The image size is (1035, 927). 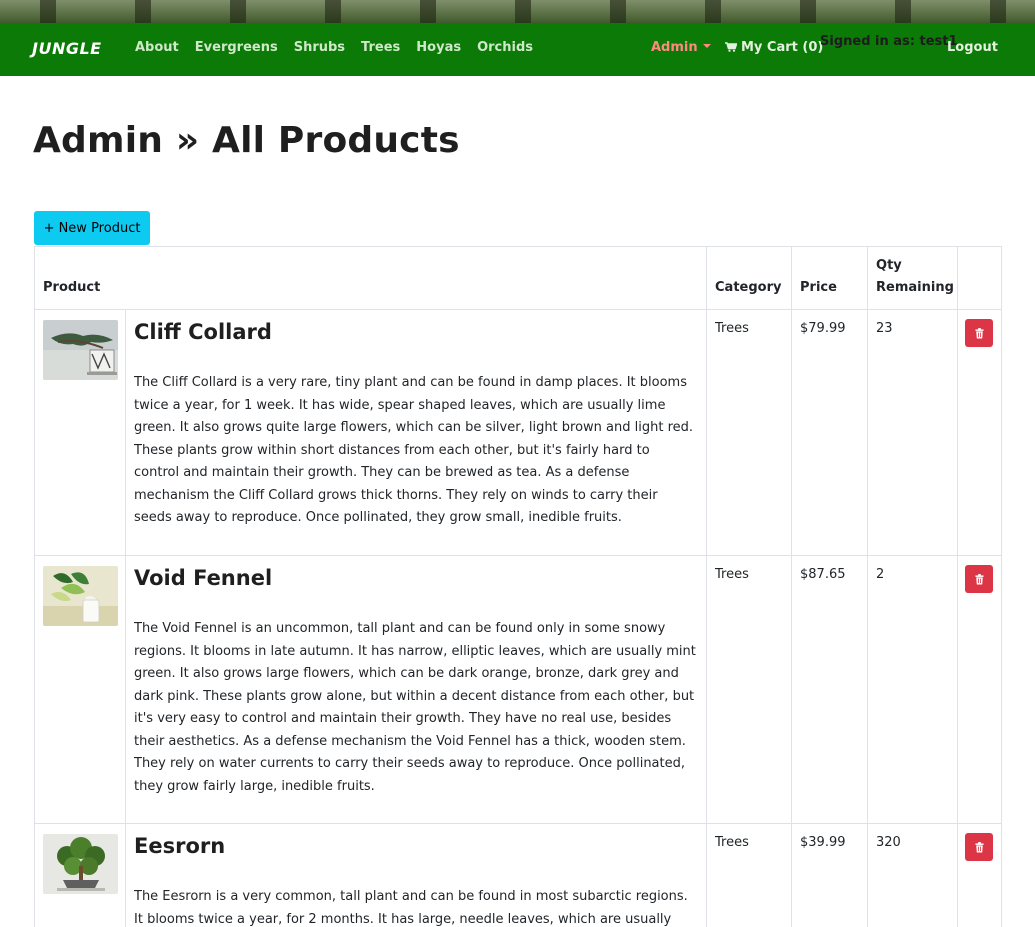 I want to click on product-name: Cliff Collard, so click(x=416, y=332).